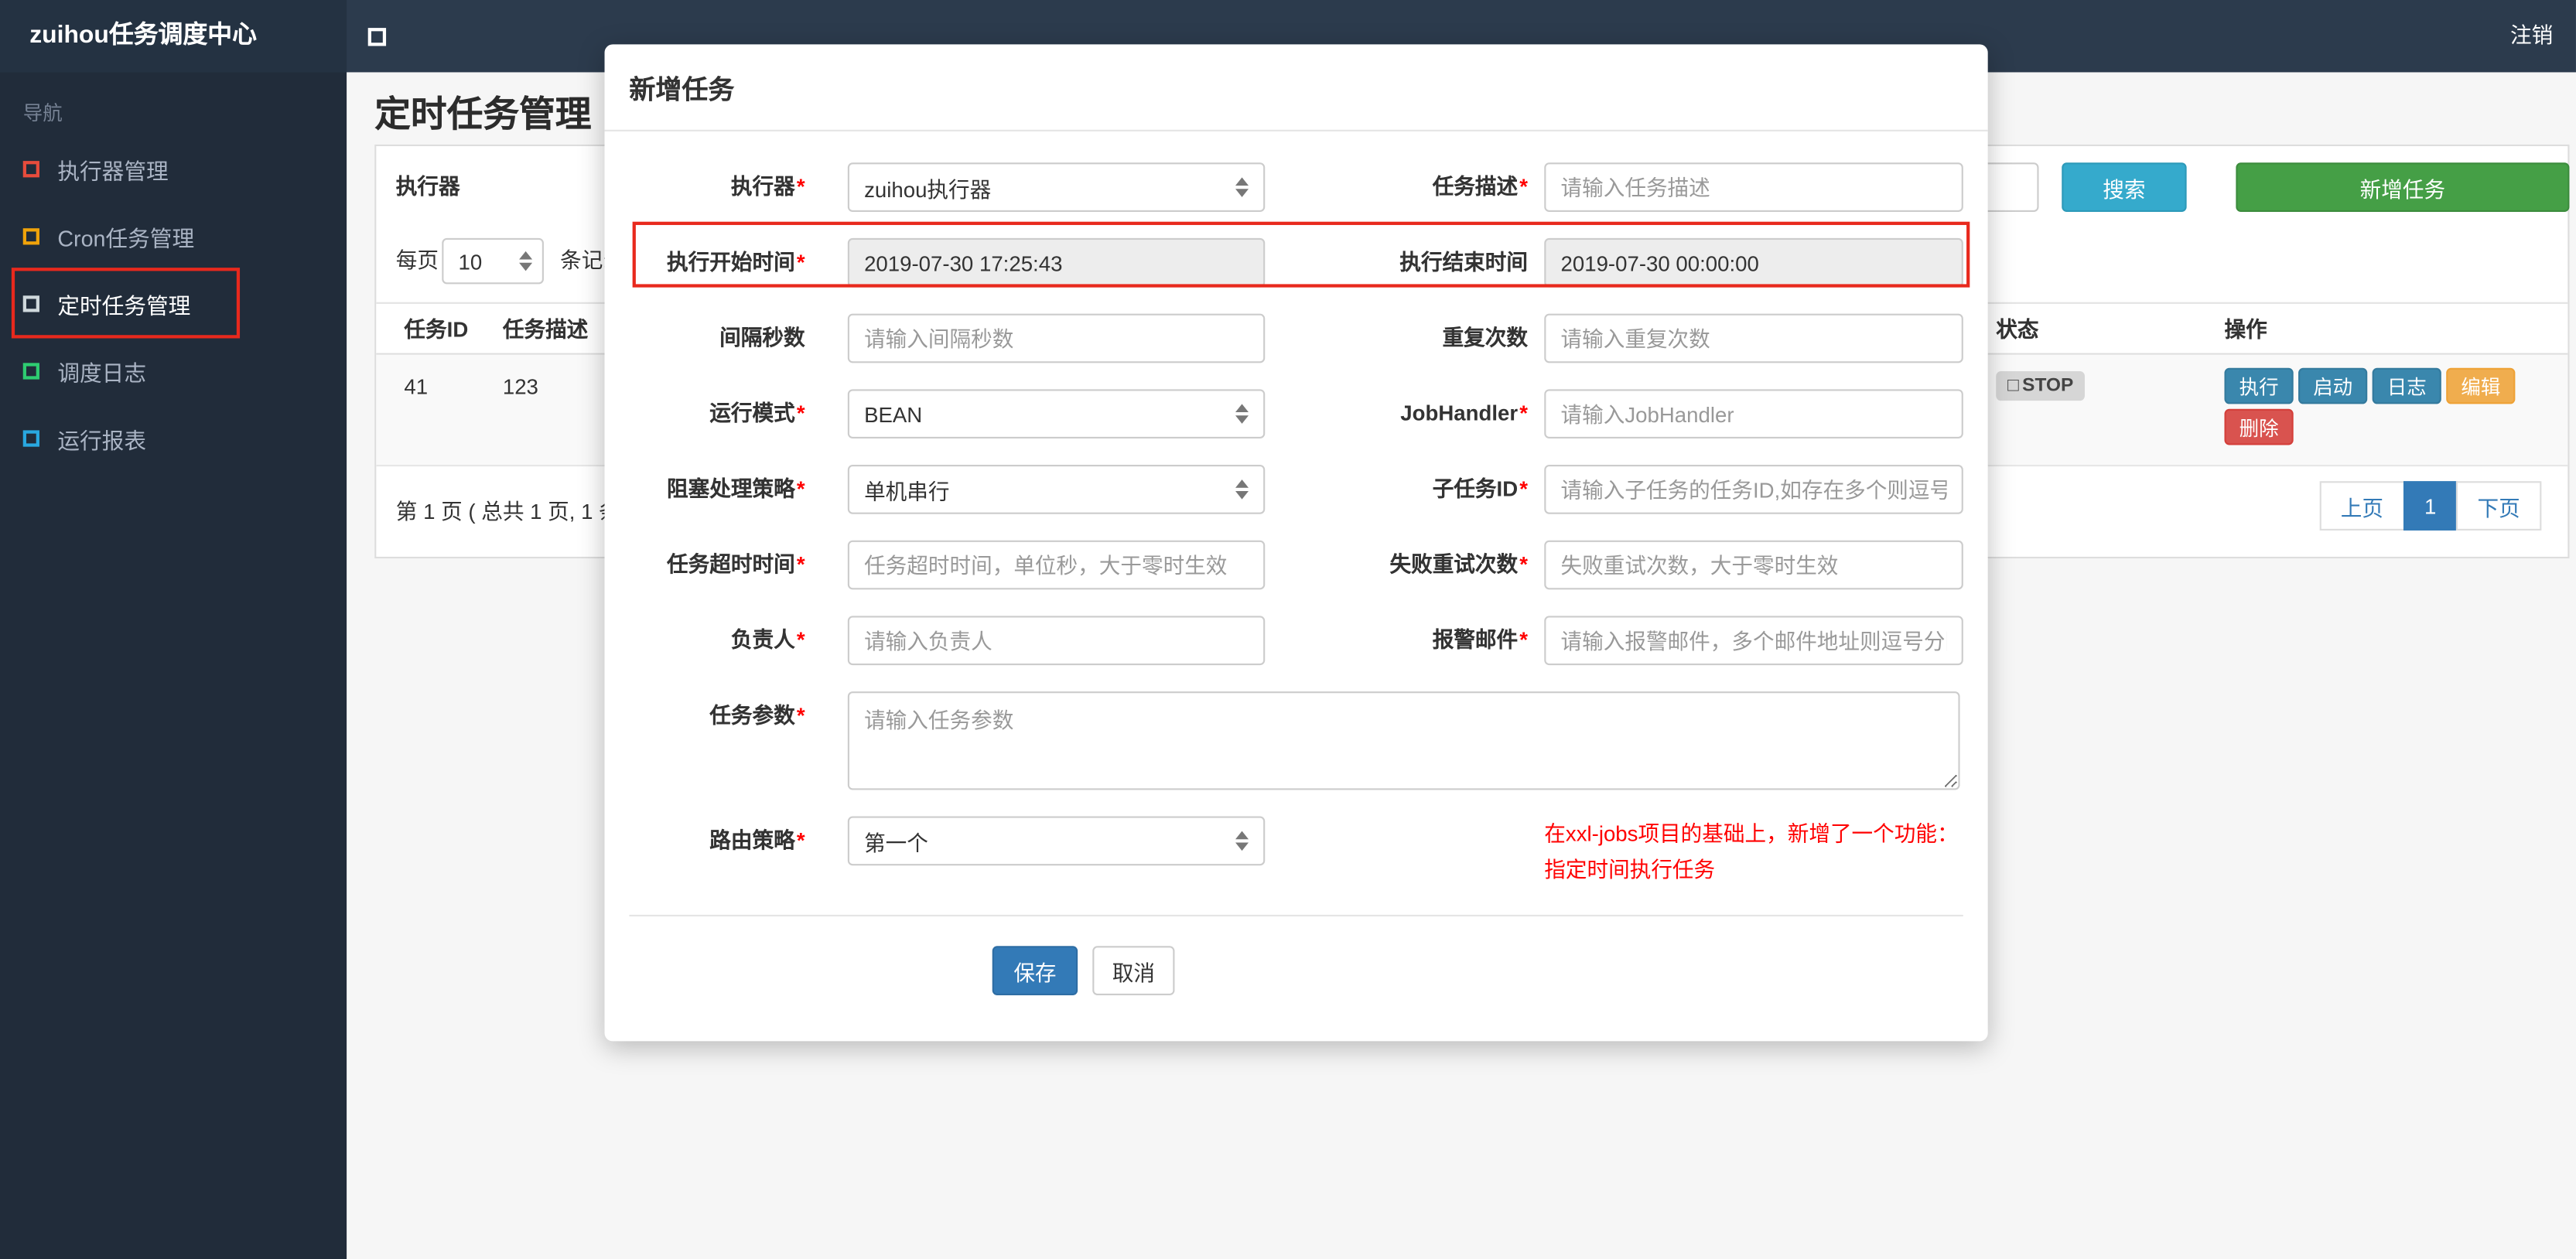 This screenshot has height=1259, width=2576. What do you see at coordinates (1056, 263) in the screenshot?
I see `start-time-input` at bounding box center [1056, 263].